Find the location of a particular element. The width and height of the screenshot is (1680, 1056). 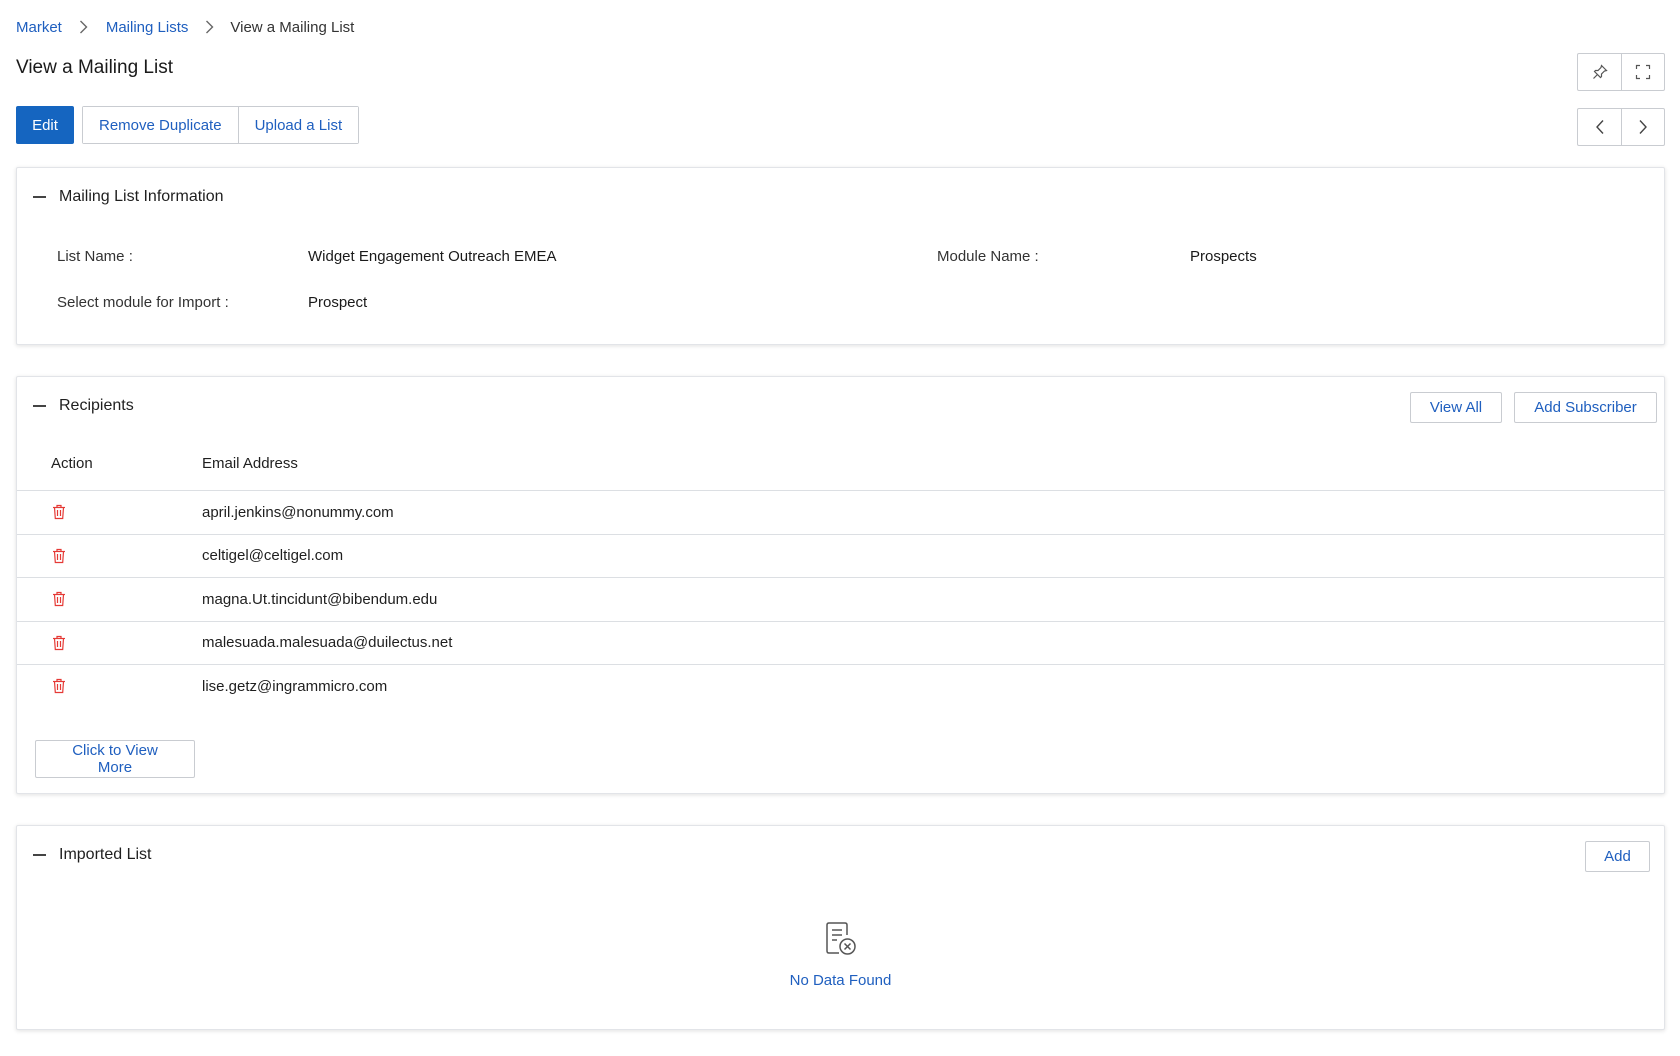

pin-icon is located at coordinates (1599, 72).